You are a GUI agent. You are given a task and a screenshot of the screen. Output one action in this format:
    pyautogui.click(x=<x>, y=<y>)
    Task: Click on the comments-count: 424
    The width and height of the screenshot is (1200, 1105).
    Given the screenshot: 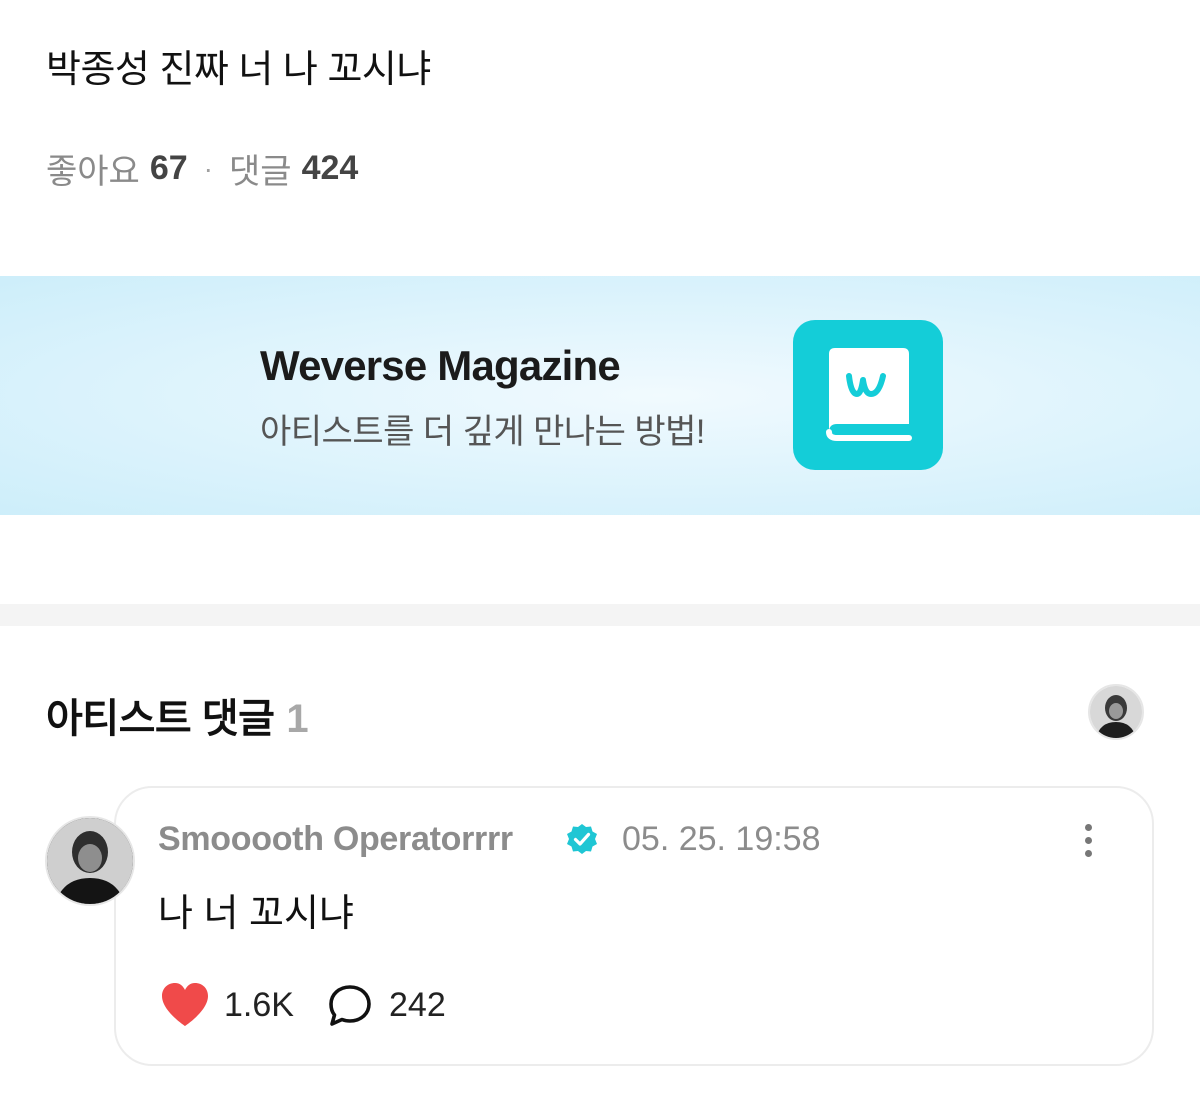 What is the action you would take?
    pyautogui.click(x=330, y=168)
    